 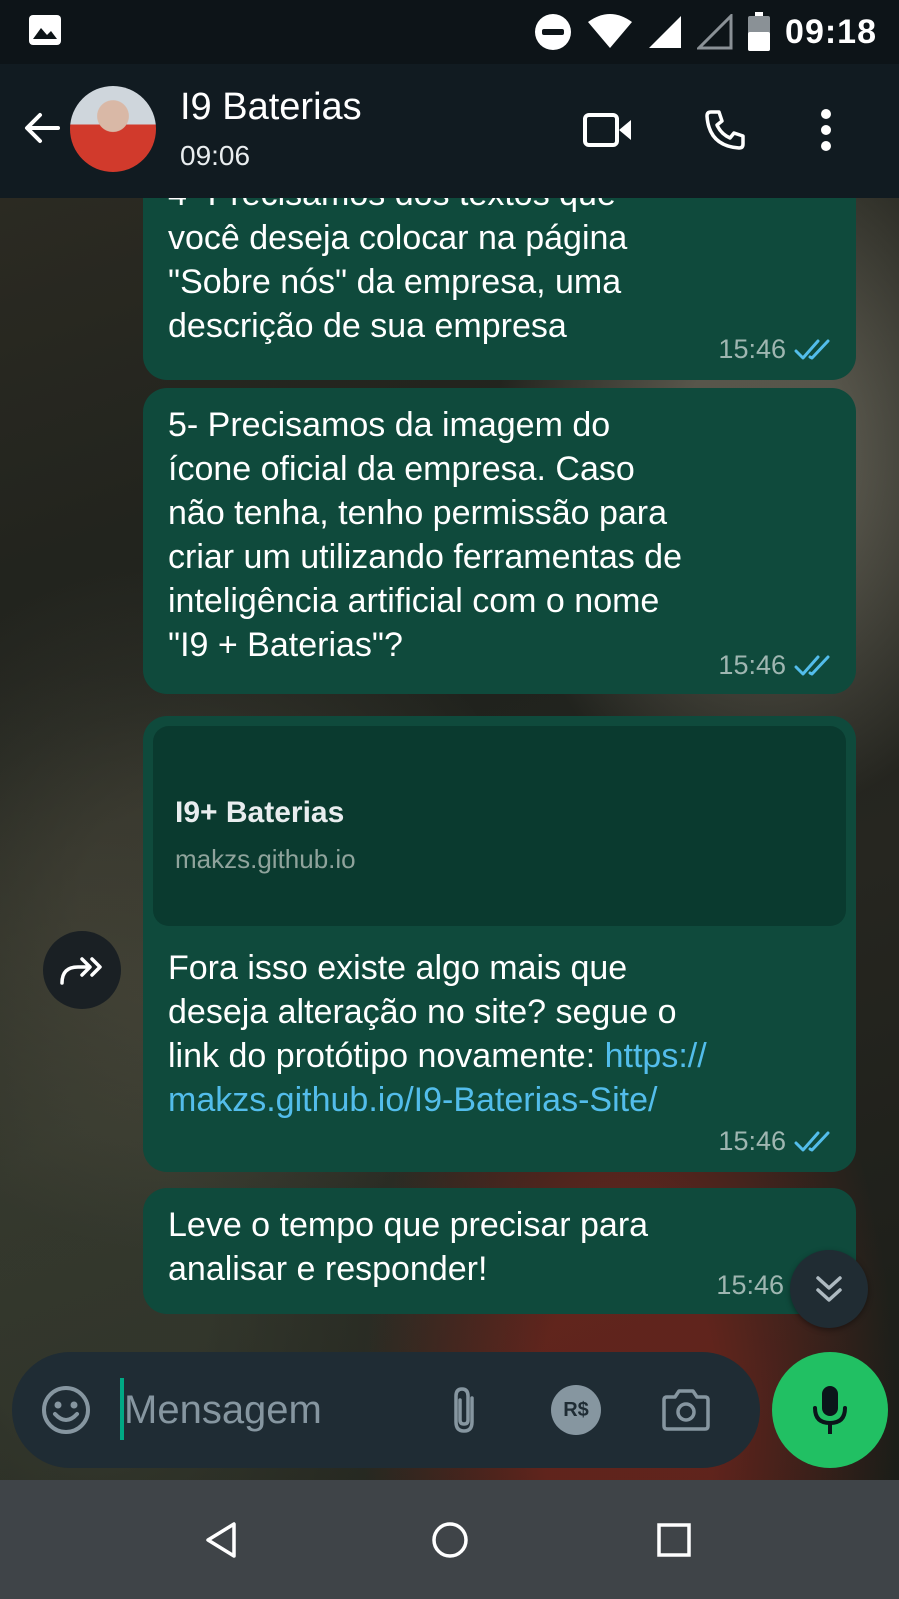 I want to click on nav-back-button, so click(x=222, y=1540).